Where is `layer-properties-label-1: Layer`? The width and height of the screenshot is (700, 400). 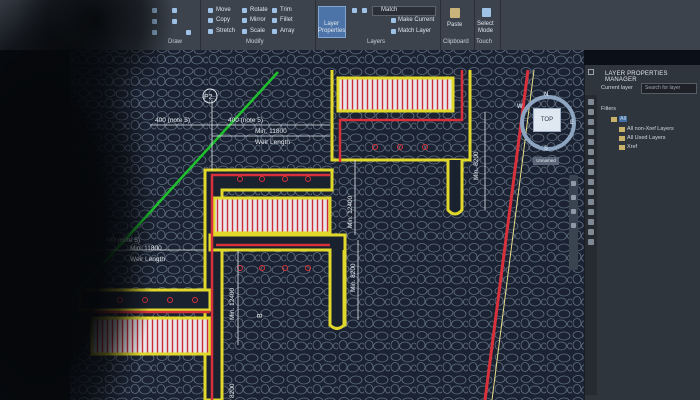 layer-properties-label-1: Layer is located at coordinates (332, 24).